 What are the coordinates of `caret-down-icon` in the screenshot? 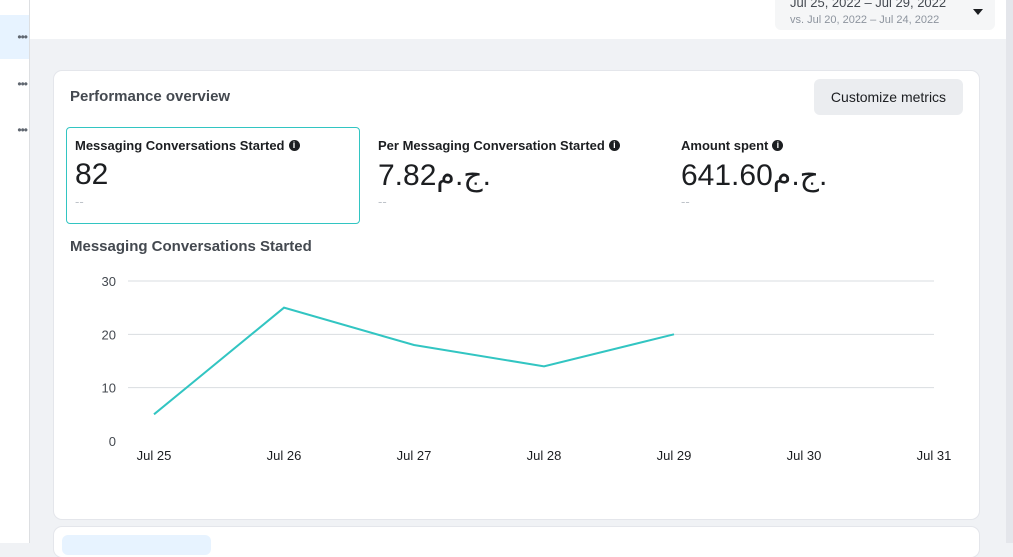 It's located at (978, 12).